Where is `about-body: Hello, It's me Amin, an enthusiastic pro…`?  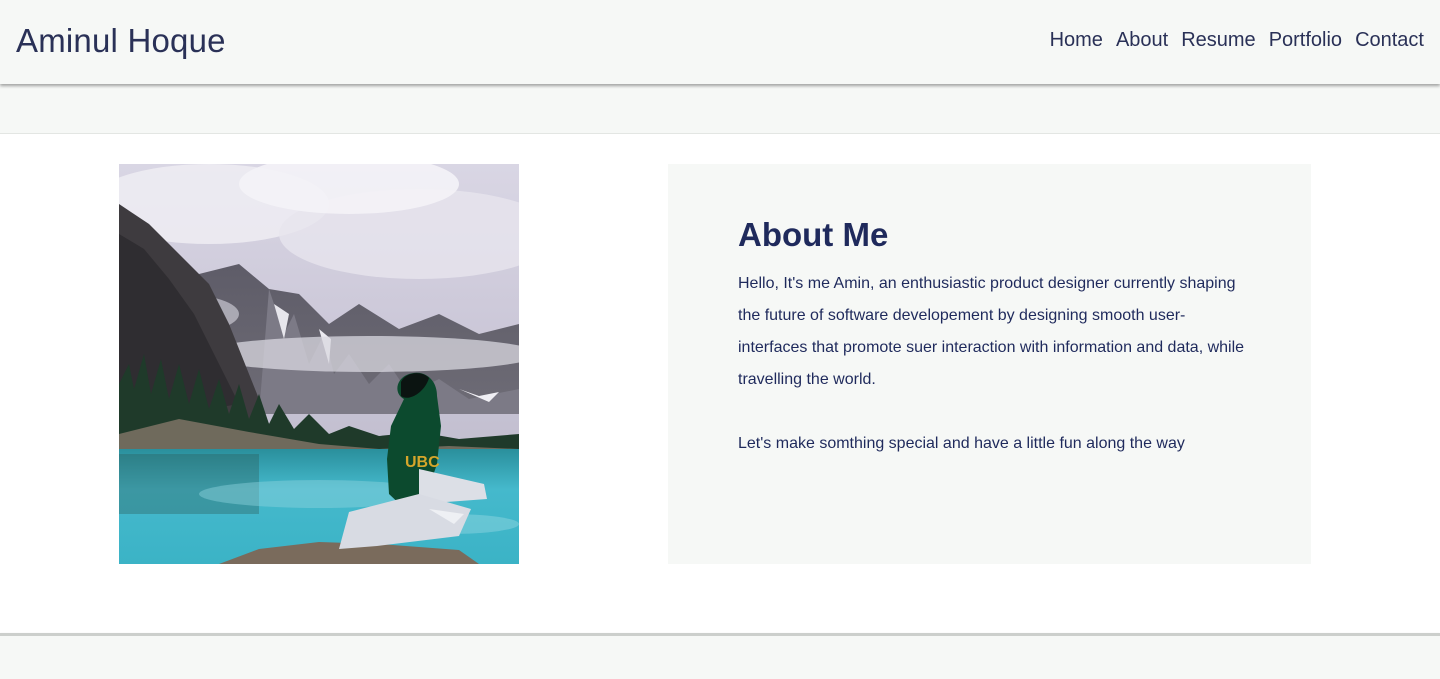 about-body: Hello, It's me Amin, an enthusiastic pro… is located at coordinates (993, 364).